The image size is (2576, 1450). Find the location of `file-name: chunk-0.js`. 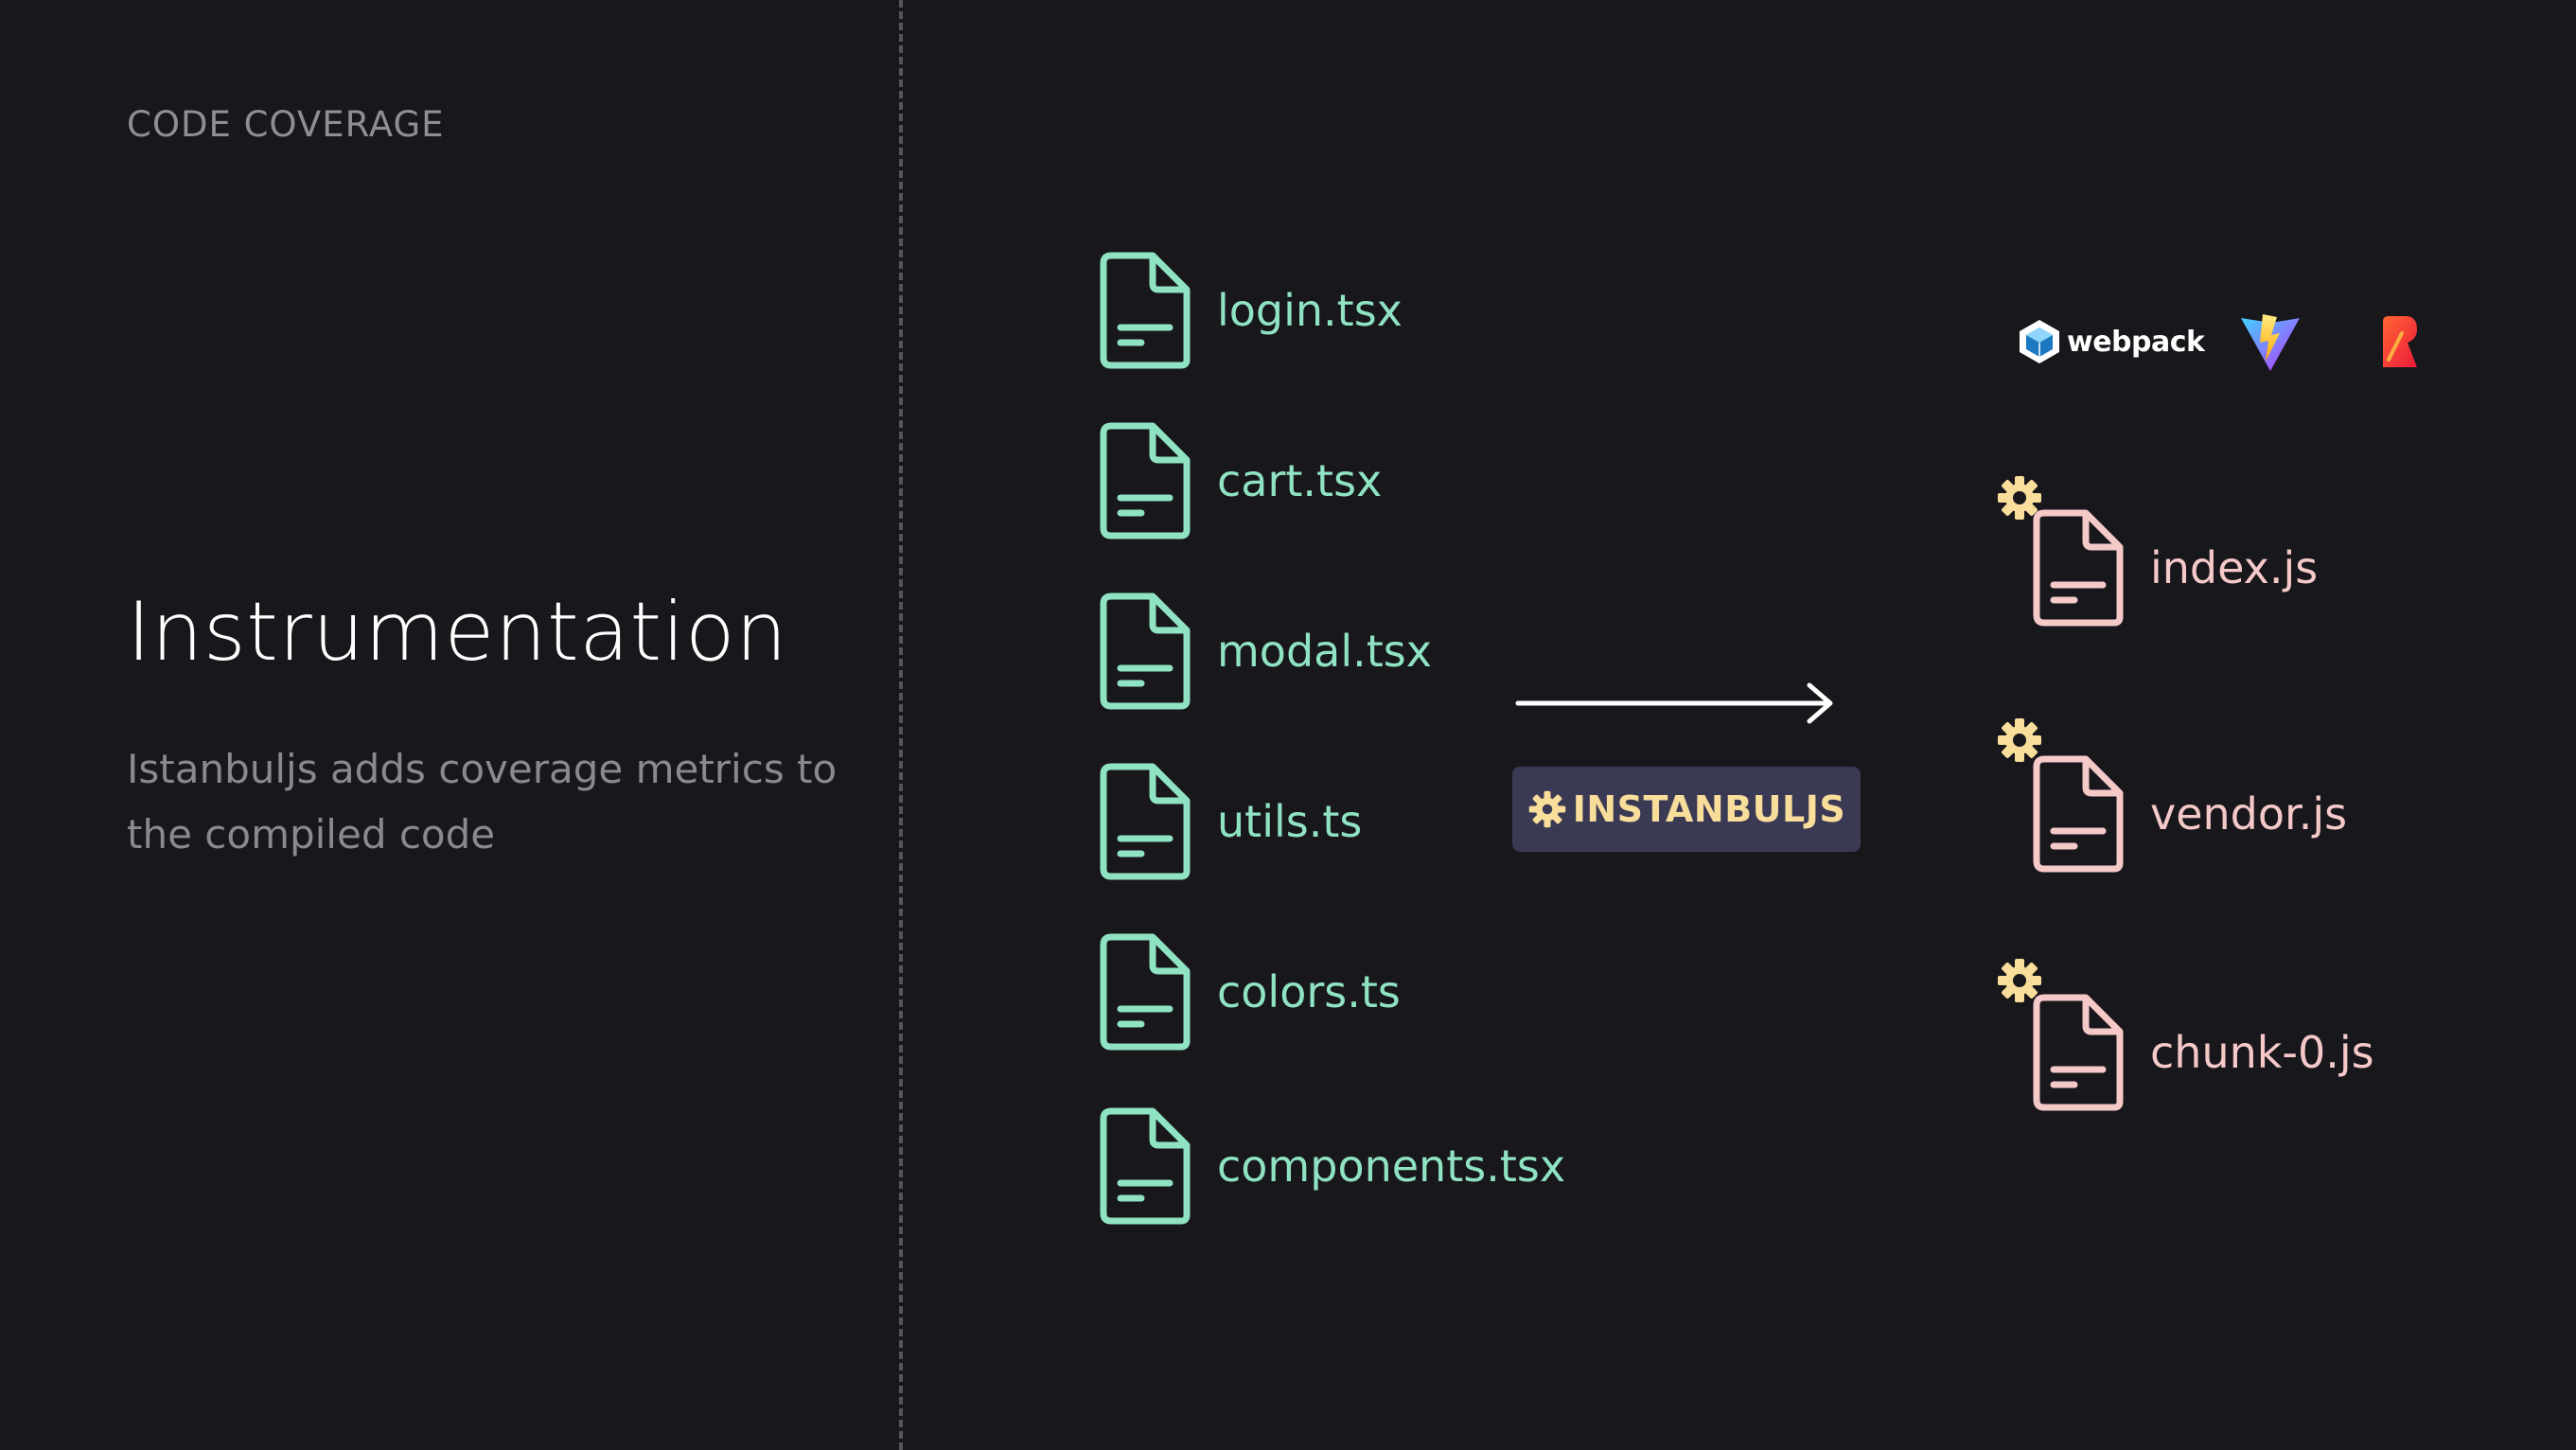

file-name: chunk-0.js is located at coordinates (2262, 1052).